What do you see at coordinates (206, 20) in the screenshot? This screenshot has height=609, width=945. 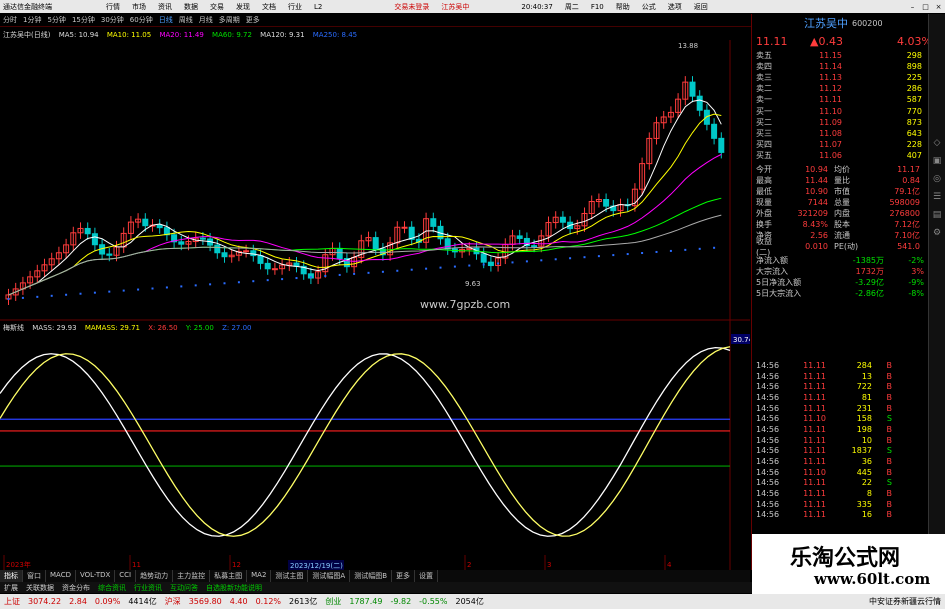 I see `period-monthly: 月线` at bounding box center [206, 20].